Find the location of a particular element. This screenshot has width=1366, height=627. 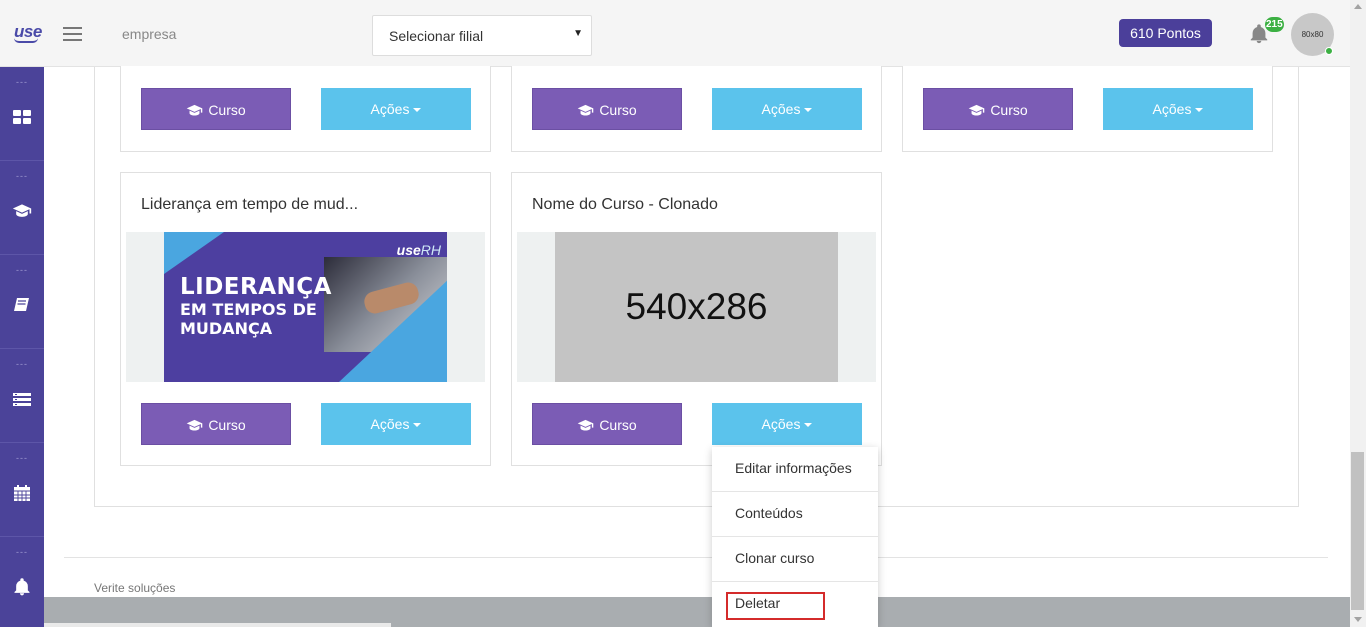

scroll-down-arrow-icon is located at coordinates (1358, 619).